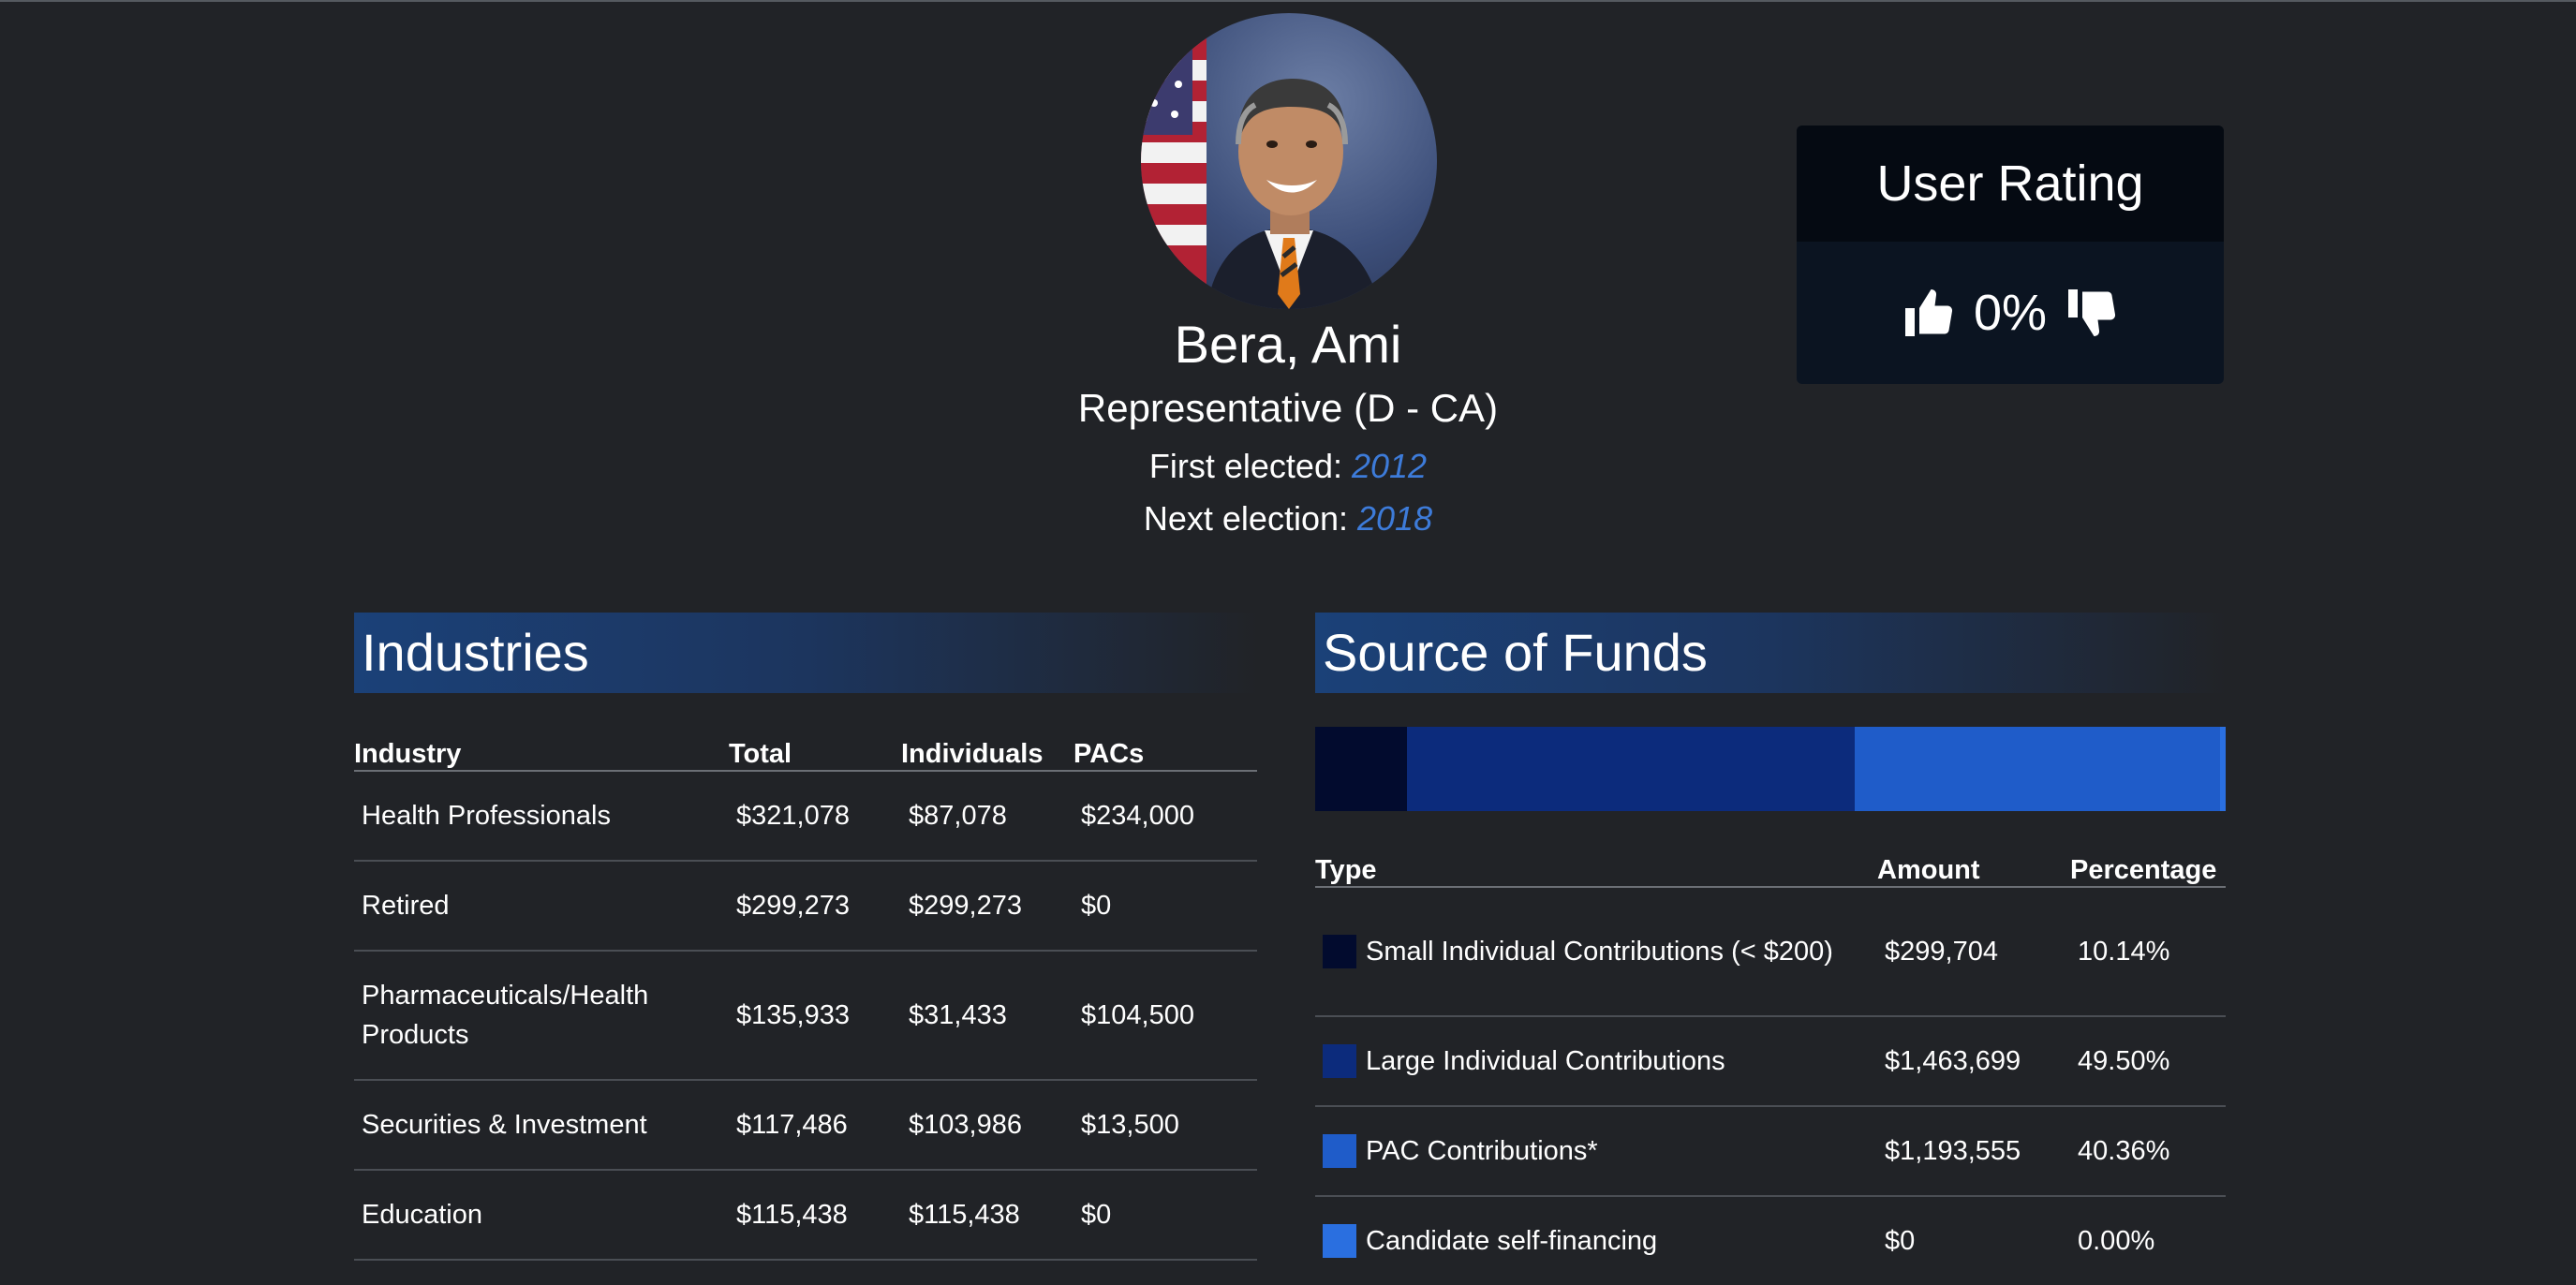  I want to click on next-election-year: 2018, so click(1394, 518).